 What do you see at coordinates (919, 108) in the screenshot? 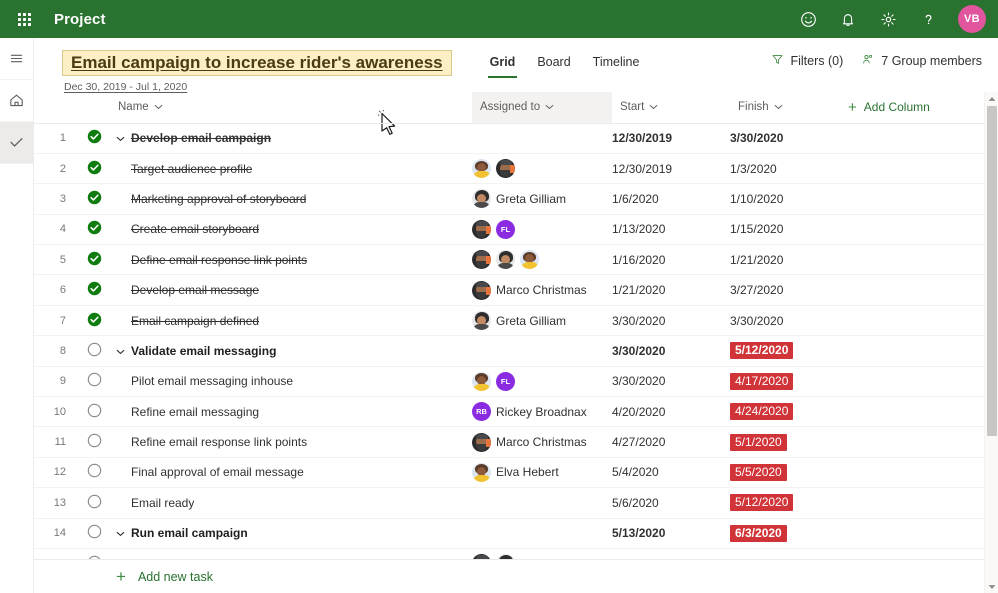
I see `add-column-header: + Add Column` at bounding box center [919, 108].